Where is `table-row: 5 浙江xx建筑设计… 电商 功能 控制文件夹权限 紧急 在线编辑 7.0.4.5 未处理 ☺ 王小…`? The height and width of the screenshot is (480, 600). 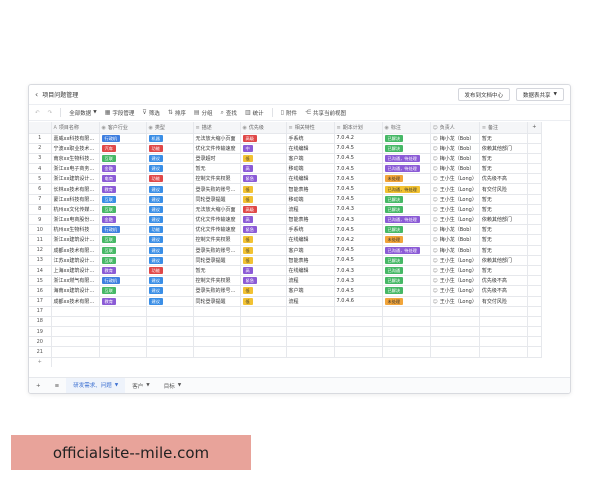 table-row: 5 浙江xx建筑设计… 电商 功能 控制文件夹权限 紧急 在线编辑 7.0.4.5 未处理 ☺ 王小… is located at coordinates (285, 179).